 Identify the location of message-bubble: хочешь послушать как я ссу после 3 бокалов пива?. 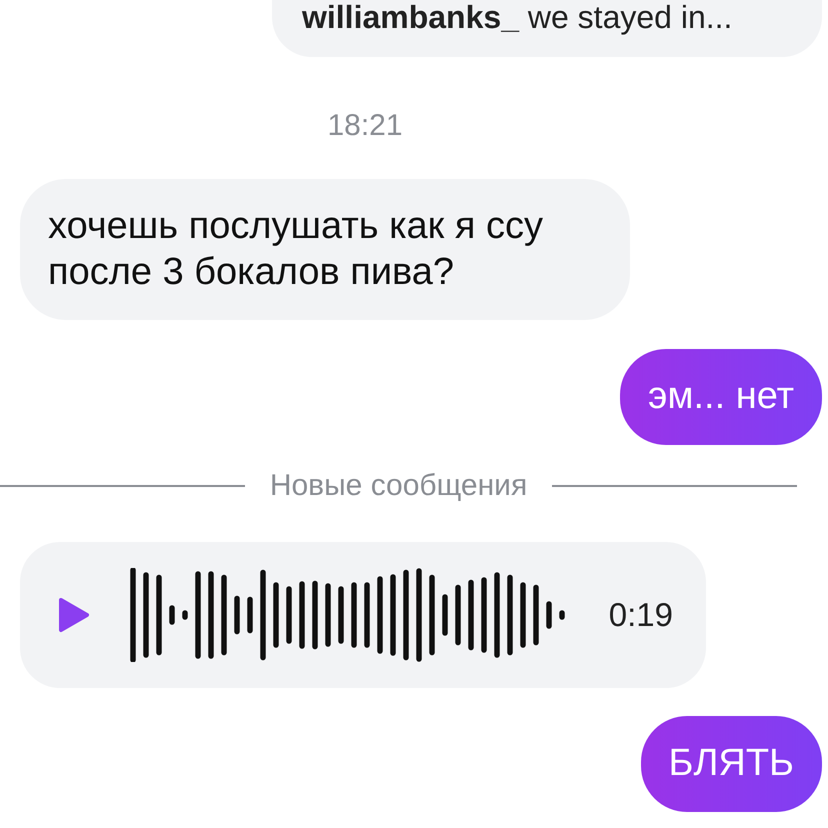
(325, 249).